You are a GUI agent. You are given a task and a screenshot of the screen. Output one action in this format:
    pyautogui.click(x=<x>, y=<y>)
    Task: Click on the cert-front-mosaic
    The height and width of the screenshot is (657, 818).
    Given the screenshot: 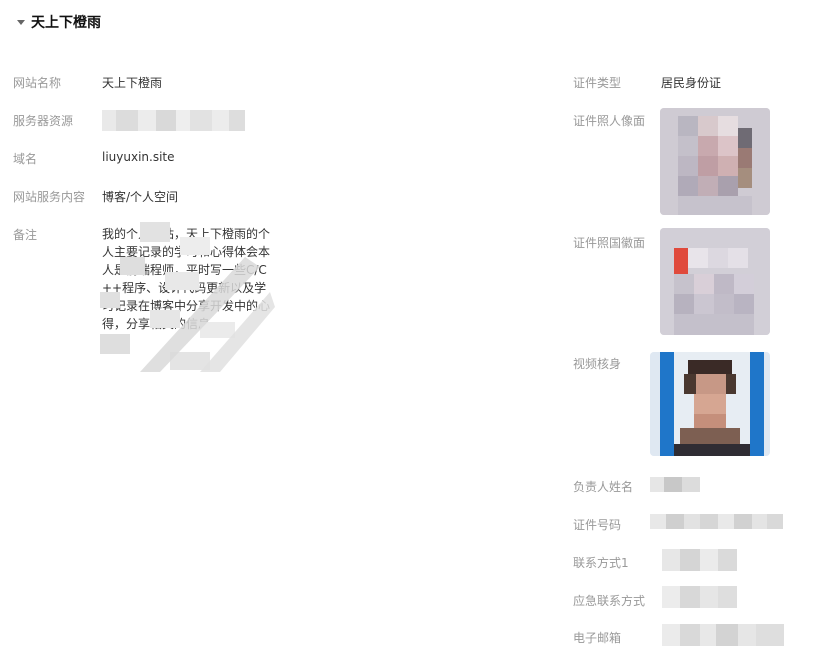 What is the action you would take?
    pyautogui.click(x=715, y=161)
    